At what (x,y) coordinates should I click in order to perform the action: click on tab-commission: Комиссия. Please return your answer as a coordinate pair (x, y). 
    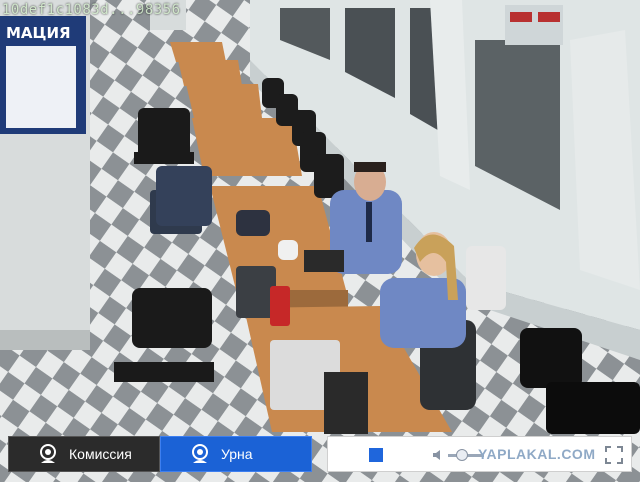
    Looking at the image, I should click on (84, 454).